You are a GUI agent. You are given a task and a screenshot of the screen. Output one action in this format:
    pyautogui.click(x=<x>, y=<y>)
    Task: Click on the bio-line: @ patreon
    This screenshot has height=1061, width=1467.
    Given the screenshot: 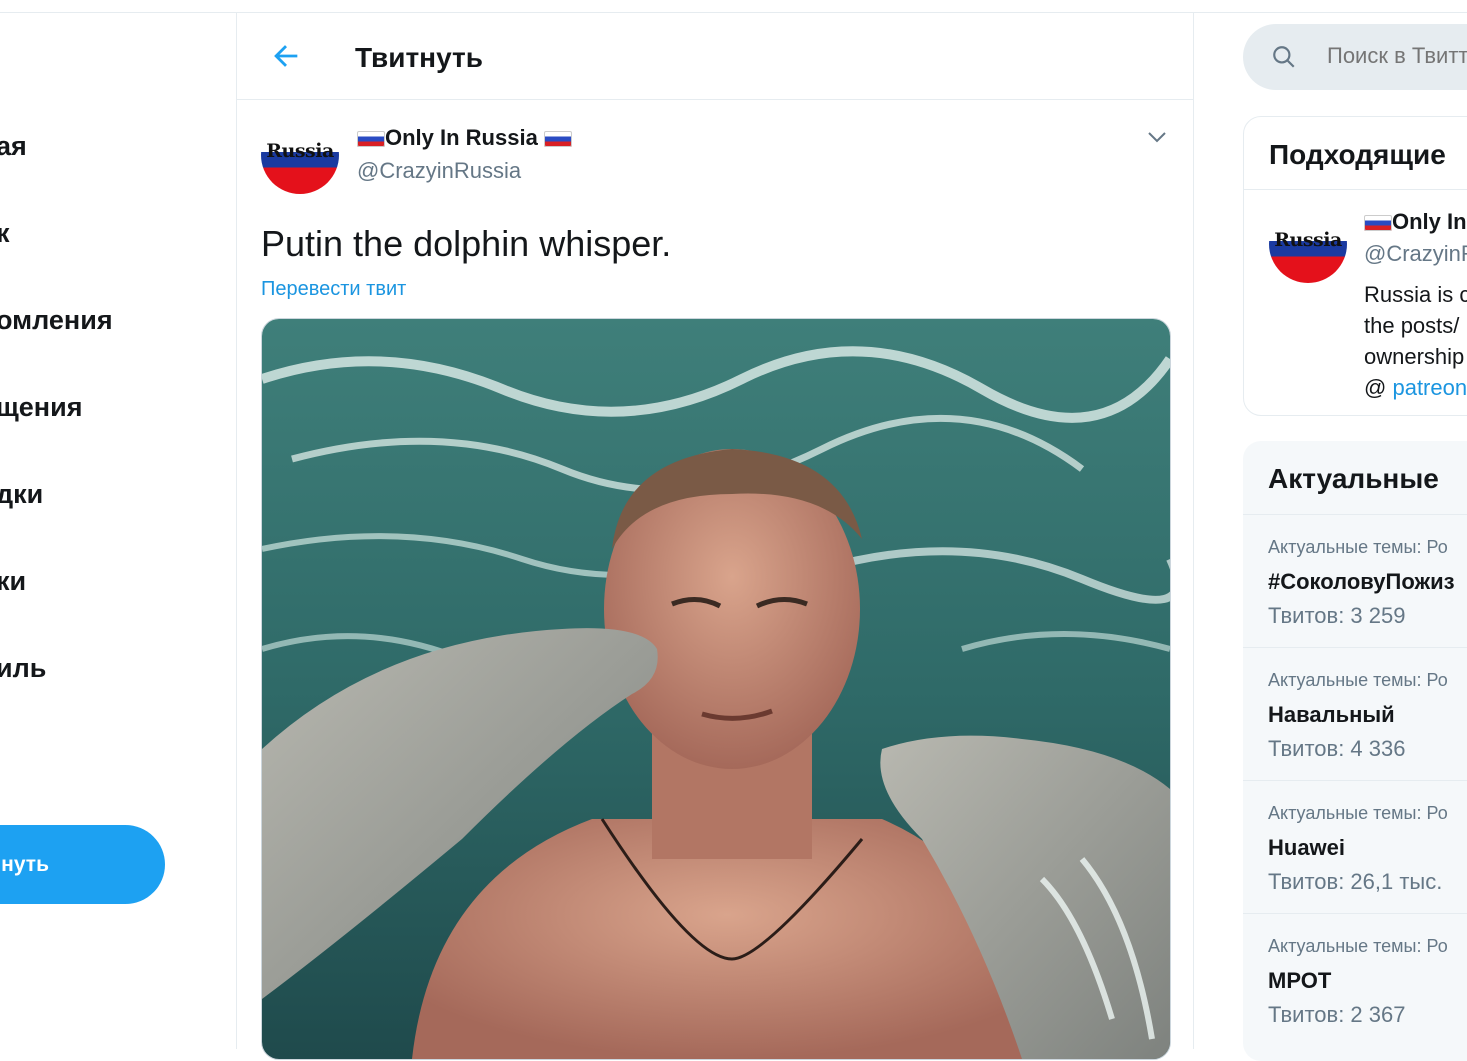 What is the action you would take?
    pyautogui.click(x=1415, y=387)
    